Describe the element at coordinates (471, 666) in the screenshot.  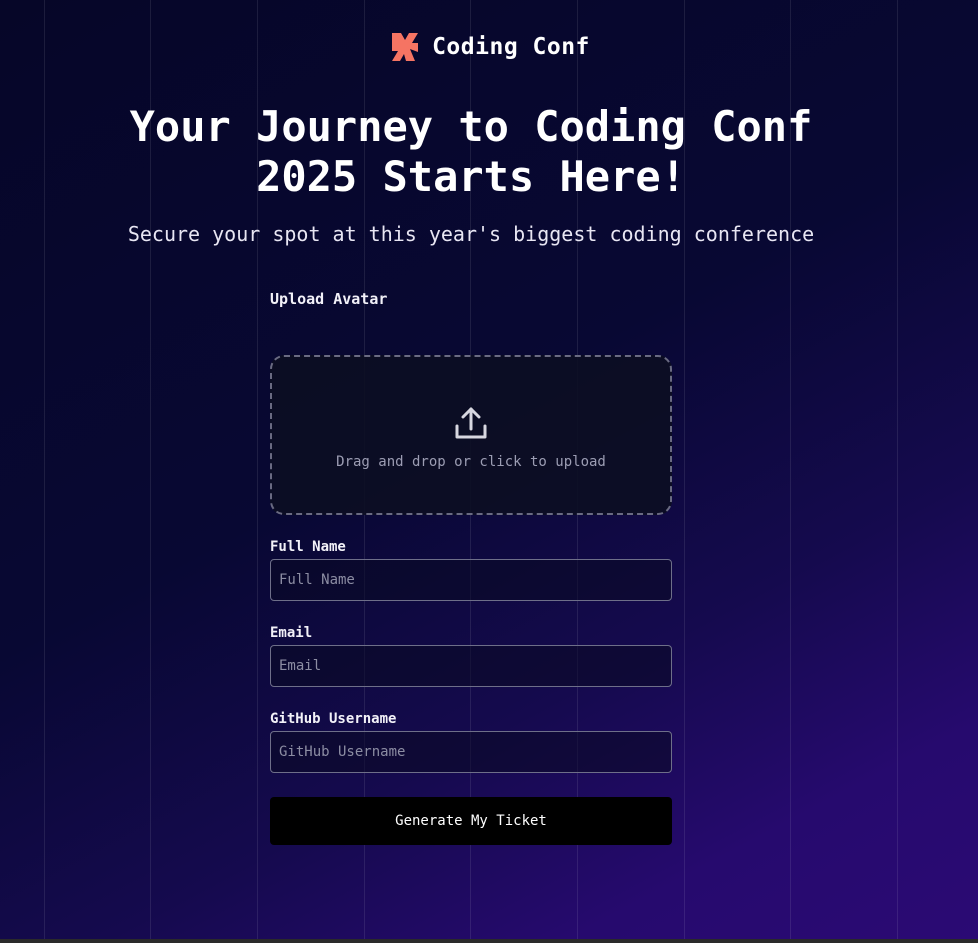
I see `email-input` at that location.